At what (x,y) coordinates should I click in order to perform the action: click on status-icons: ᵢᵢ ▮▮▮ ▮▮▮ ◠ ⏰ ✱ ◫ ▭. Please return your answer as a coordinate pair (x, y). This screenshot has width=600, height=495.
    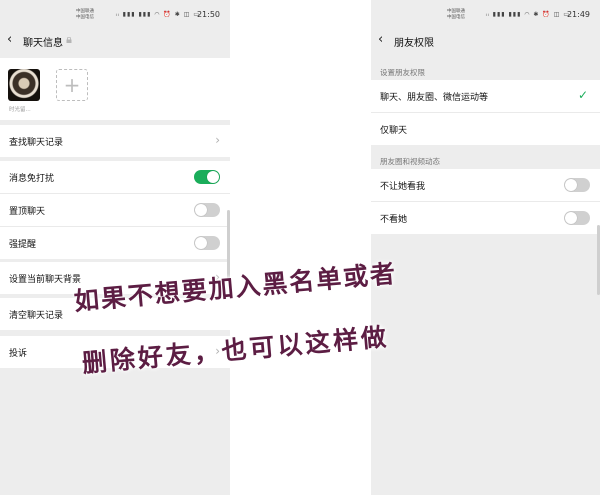
    Looking at the image, I should click on (157, 14).